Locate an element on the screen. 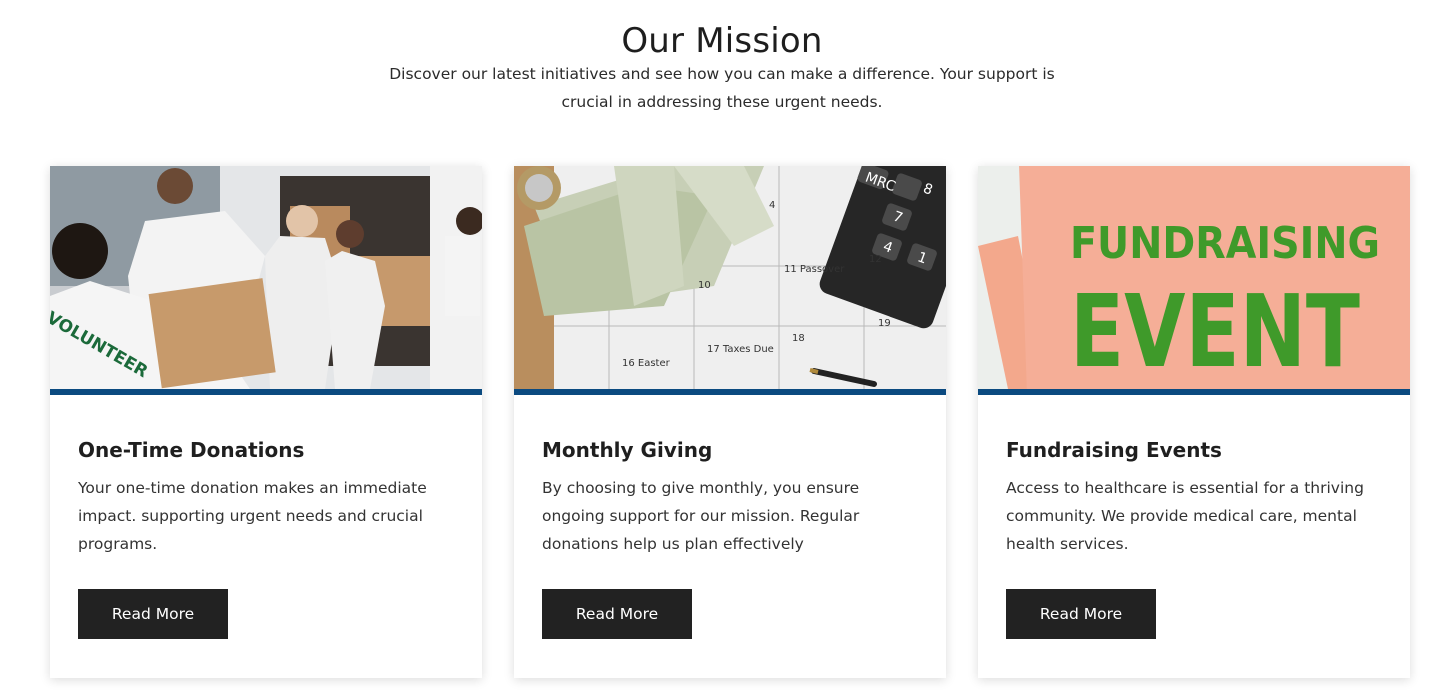 The width and height of the screenshot is (1444, 696). fundraising-word: FUNDRAISING is located at coordinates (1225, 243).